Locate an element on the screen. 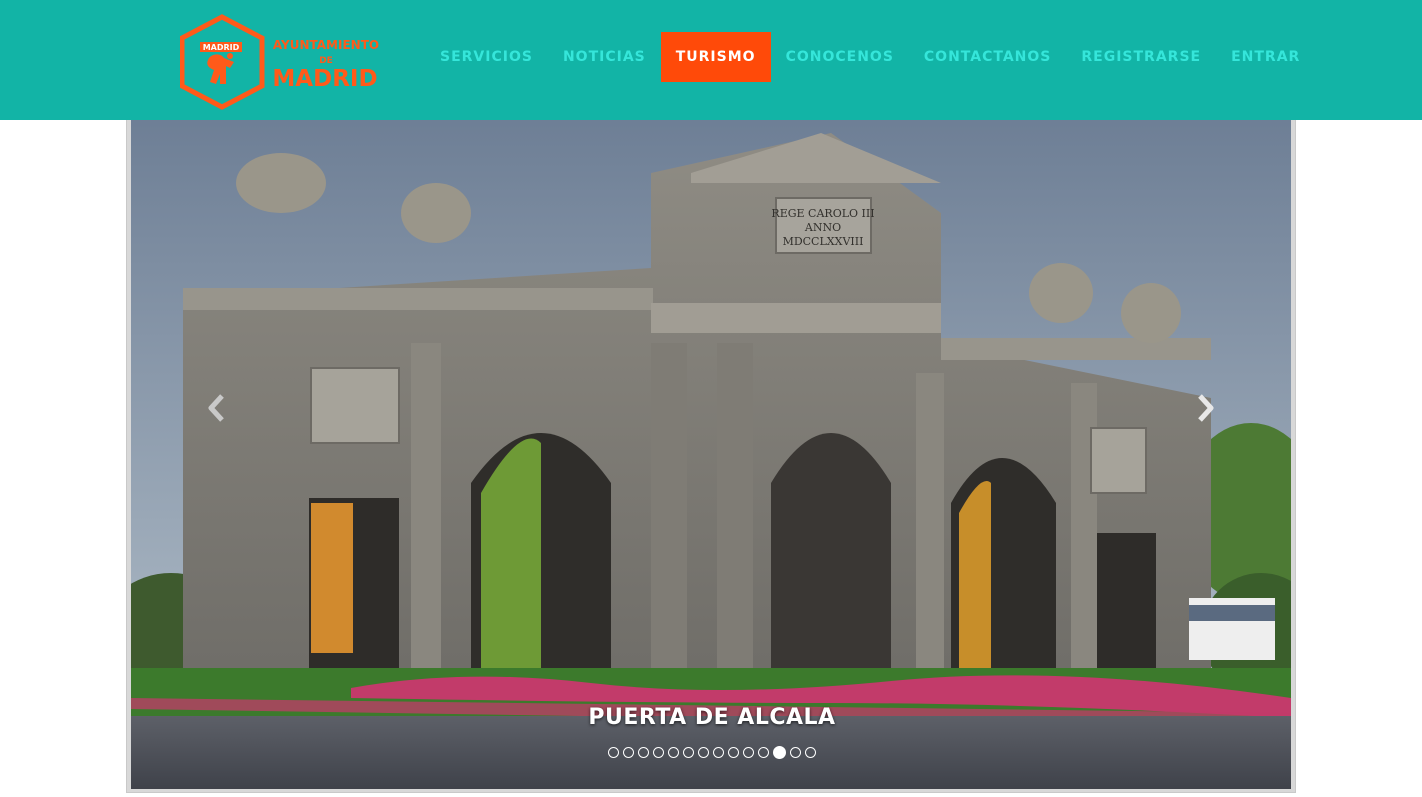 The image size is (1422, 797). carousel-prev-control is located at coordinates (217, 408).